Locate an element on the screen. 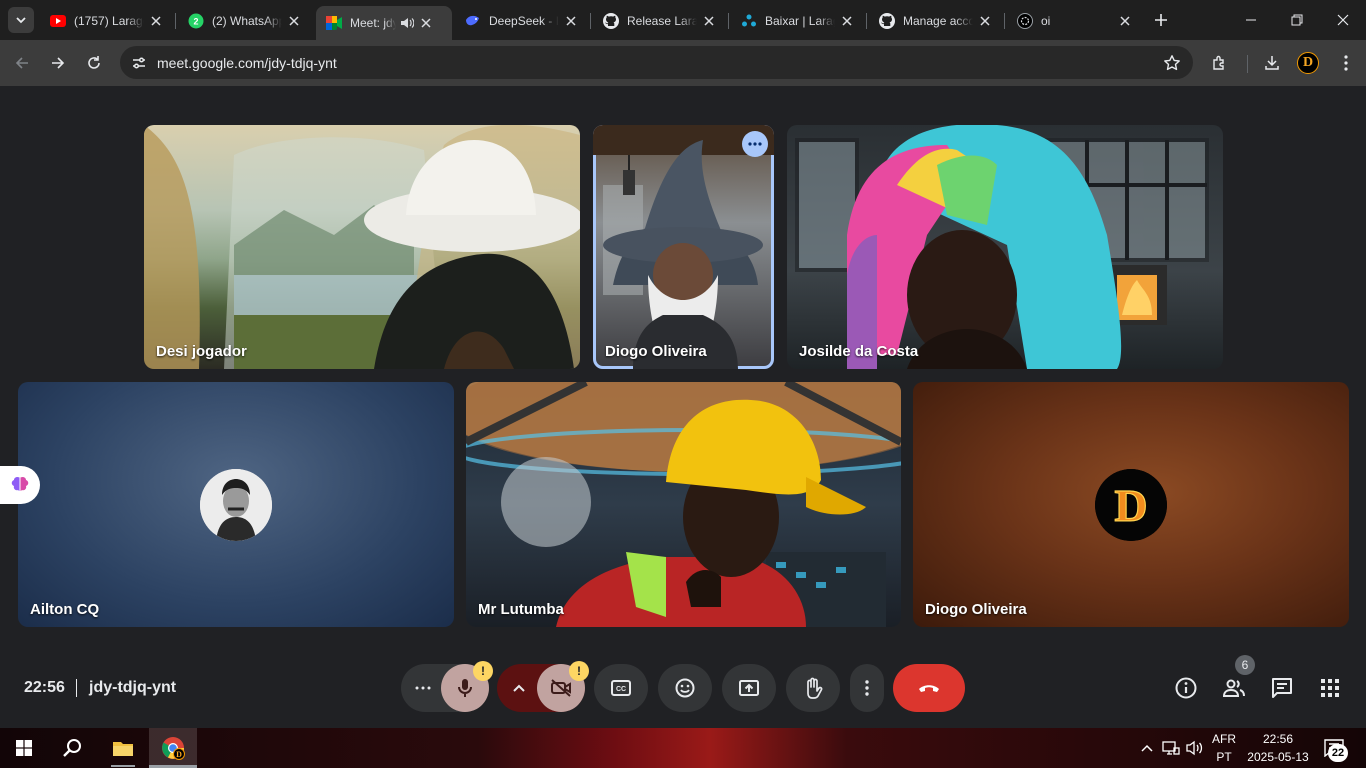  youtube-icon is located at coordinates (58, 21).